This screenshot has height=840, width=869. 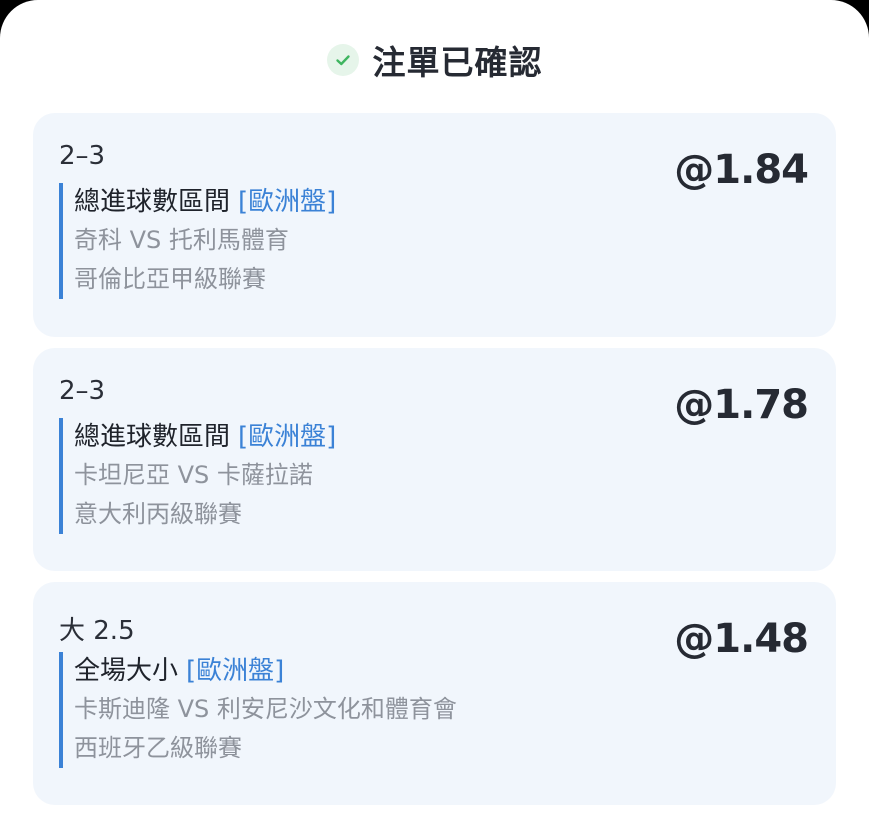 What do you see at coordinates (158, 514) in the screenshot?
I see `league-name: 意大利丙級聯賽` at bounding box center [158, 514].